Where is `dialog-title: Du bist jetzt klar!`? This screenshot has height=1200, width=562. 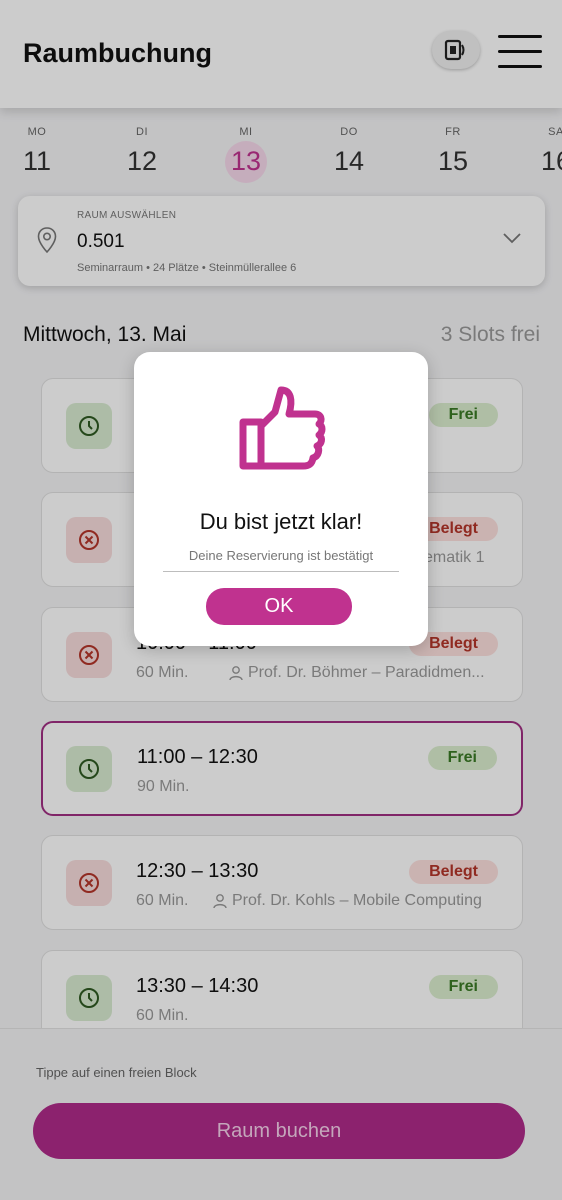
dialog-title: Du bist jetzt klar! is located at coordinates (281, 521).